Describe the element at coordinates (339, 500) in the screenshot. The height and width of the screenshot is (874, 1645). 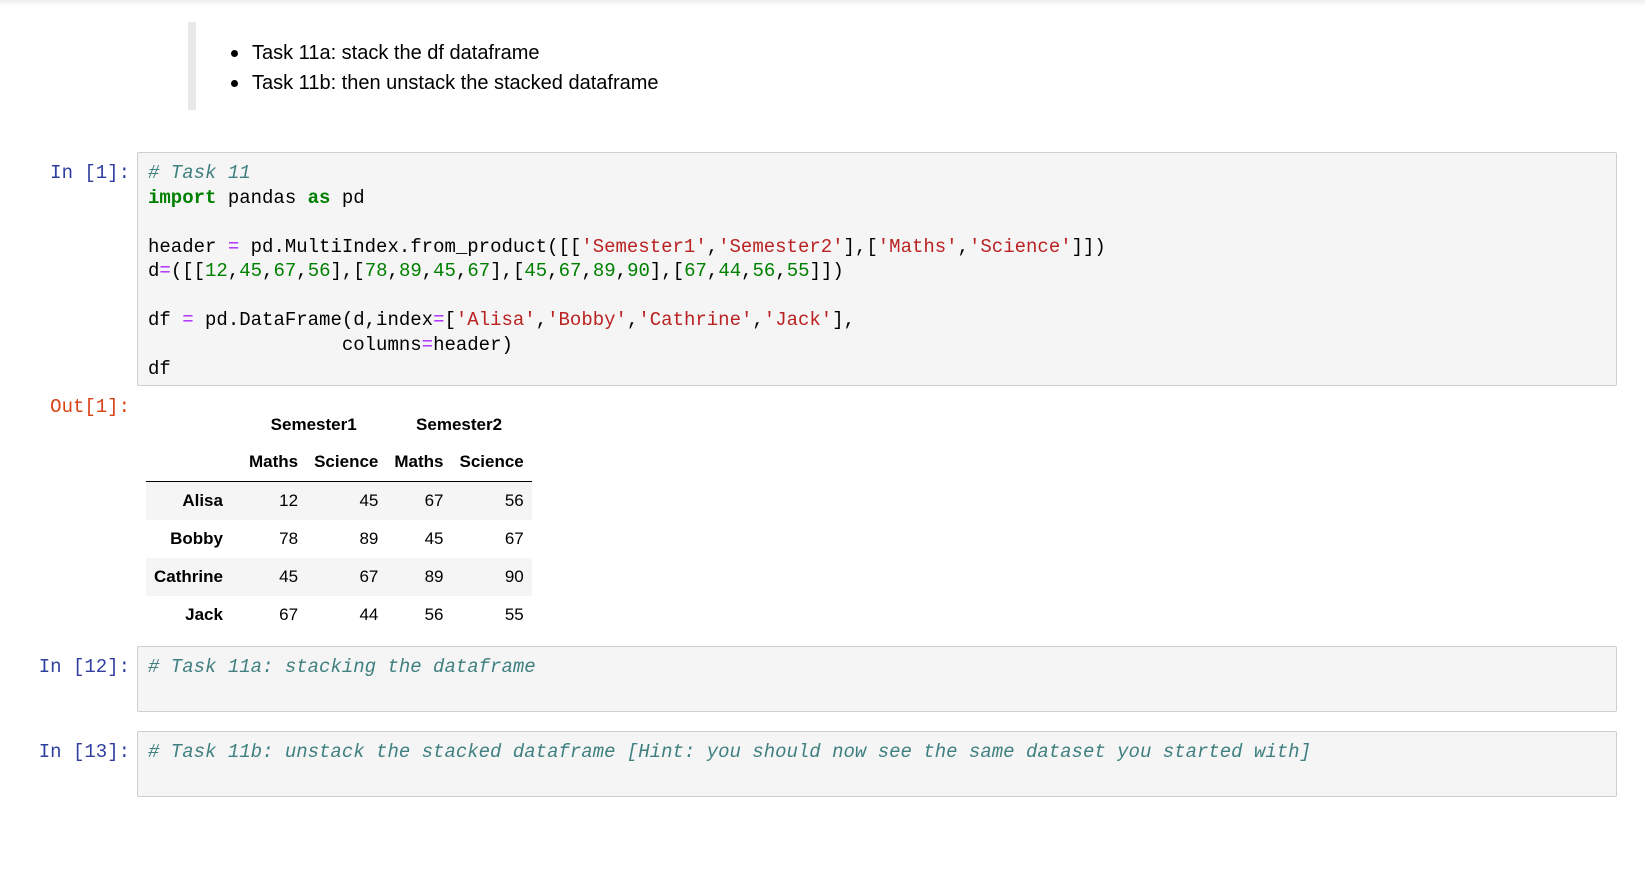
I see `table-row: Alisa 12 45 67 56` at that location.